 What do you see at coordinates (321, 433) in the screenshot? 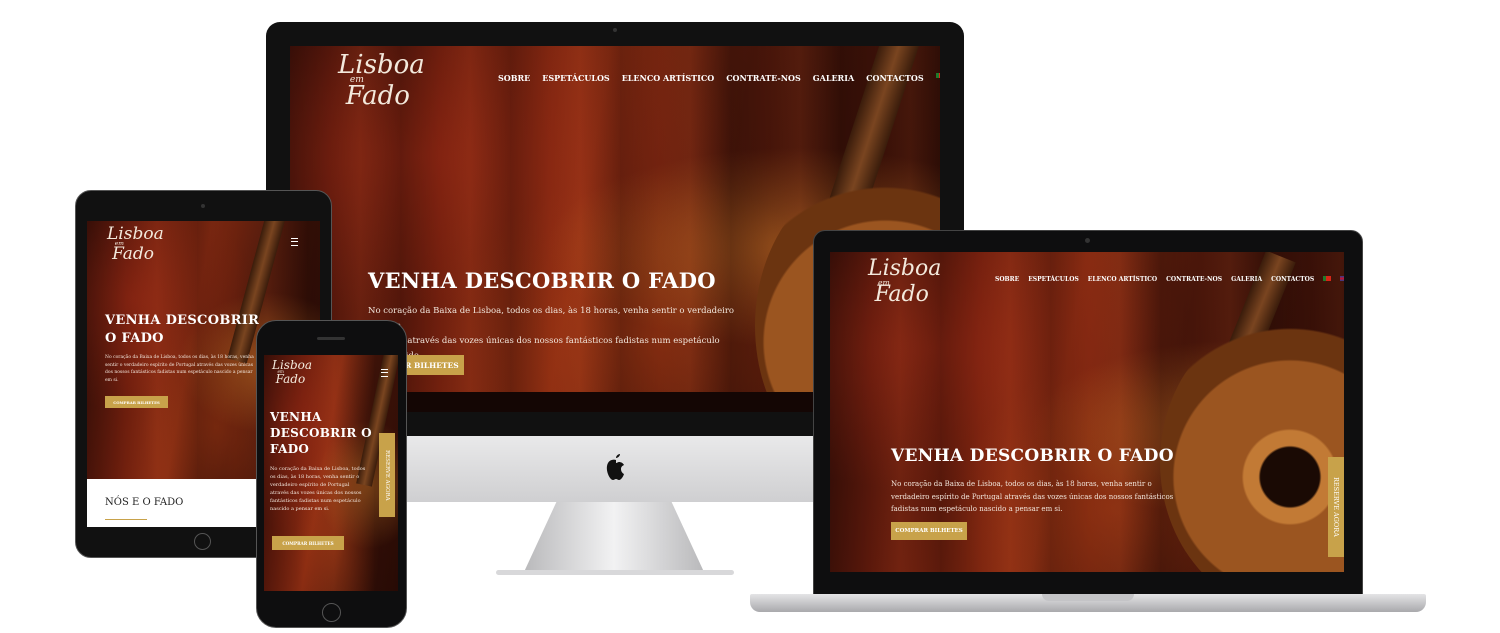
I see `hero-title-phone: VENHA DESCOBRIR O FADO` at bounding box center [321, 433].